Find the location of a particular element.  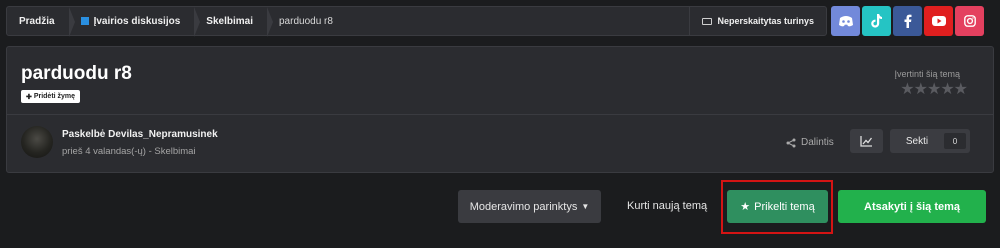

breadcrumb-category: Skelbimai is located at coordinates (233, 22).